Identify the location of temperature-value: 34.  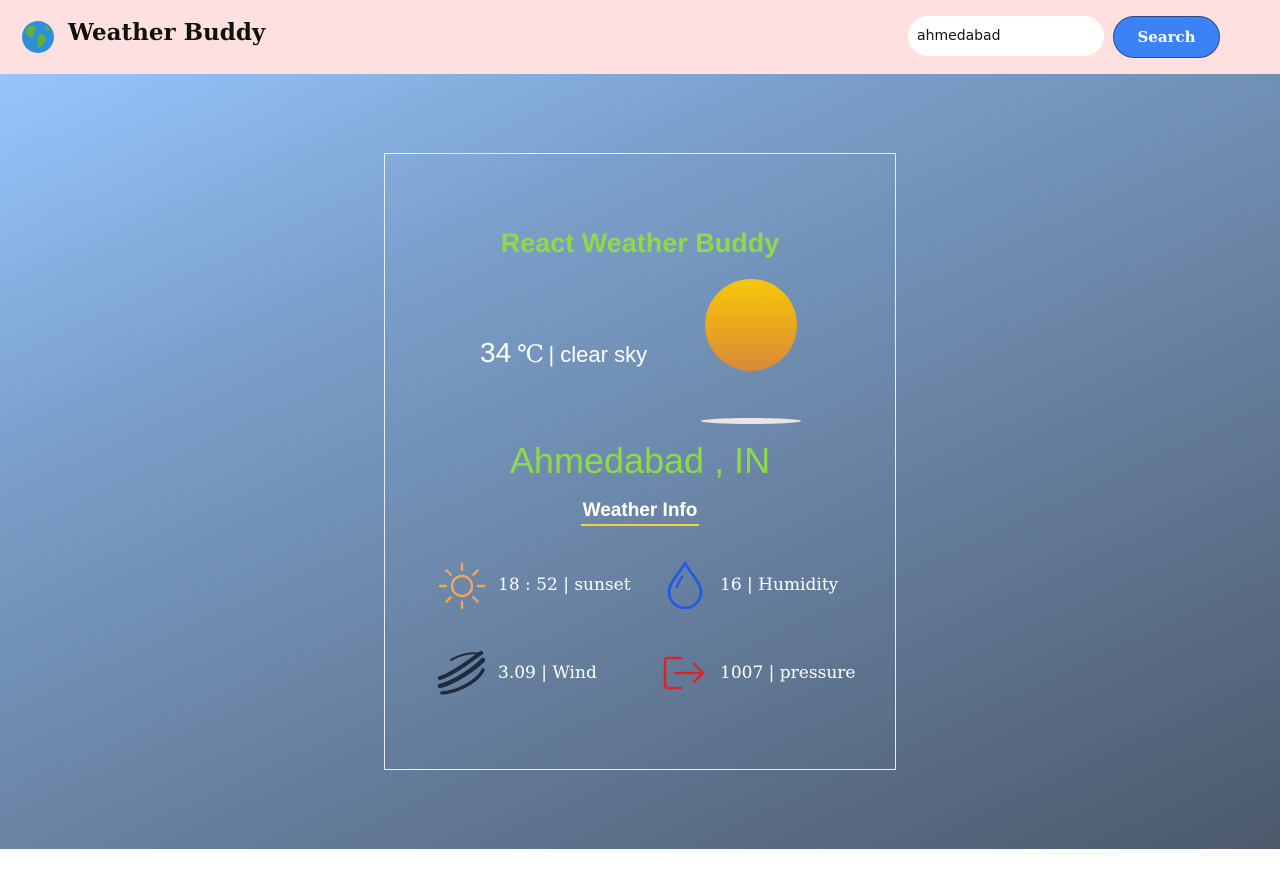
(496, 352).